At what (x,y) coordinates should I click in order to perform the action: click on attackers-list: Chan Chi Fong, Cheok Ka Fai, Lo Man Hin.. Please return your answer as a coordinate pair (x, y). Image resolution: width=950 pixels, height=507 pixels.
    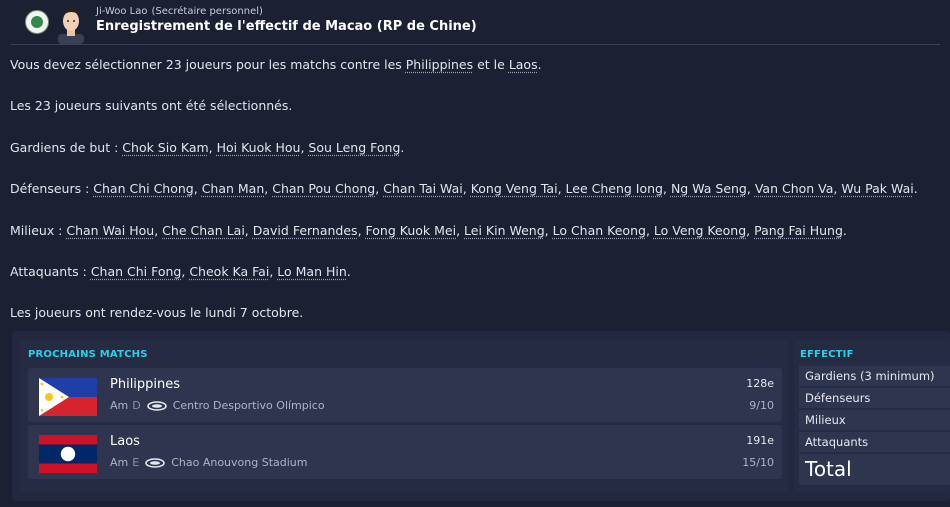
    Looking at the image, I should click on (220, 271).